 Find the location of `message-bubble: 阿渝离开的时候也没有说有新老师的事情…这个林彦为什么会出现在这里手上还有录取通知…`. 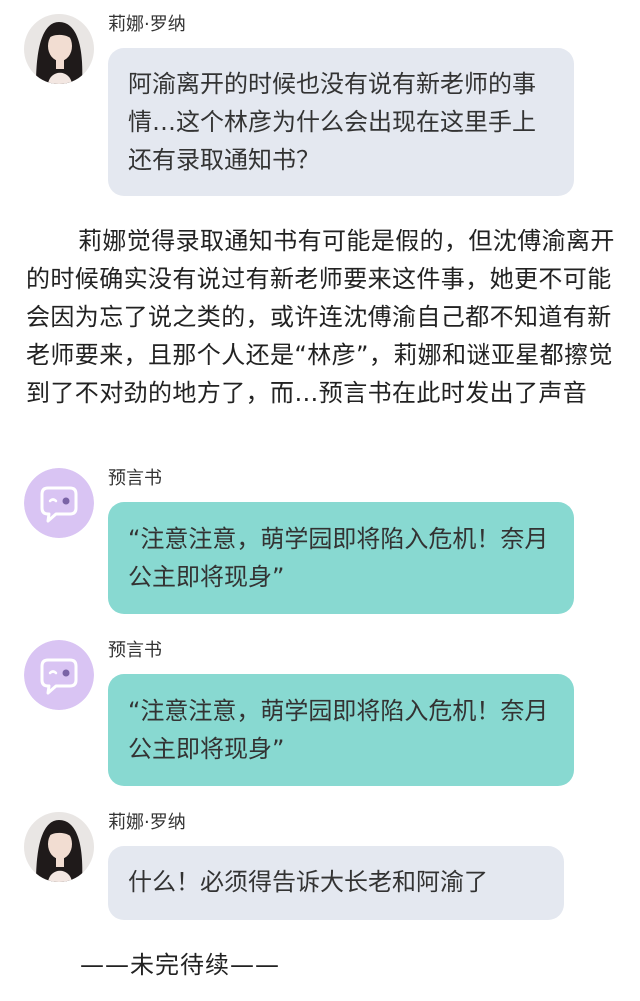

message-bubble: 阿渝离开的时候也没有说有新老师的事情…这个林彦为什么会出现在这里手上还有录取通知… is located at coordinates (341, 122).